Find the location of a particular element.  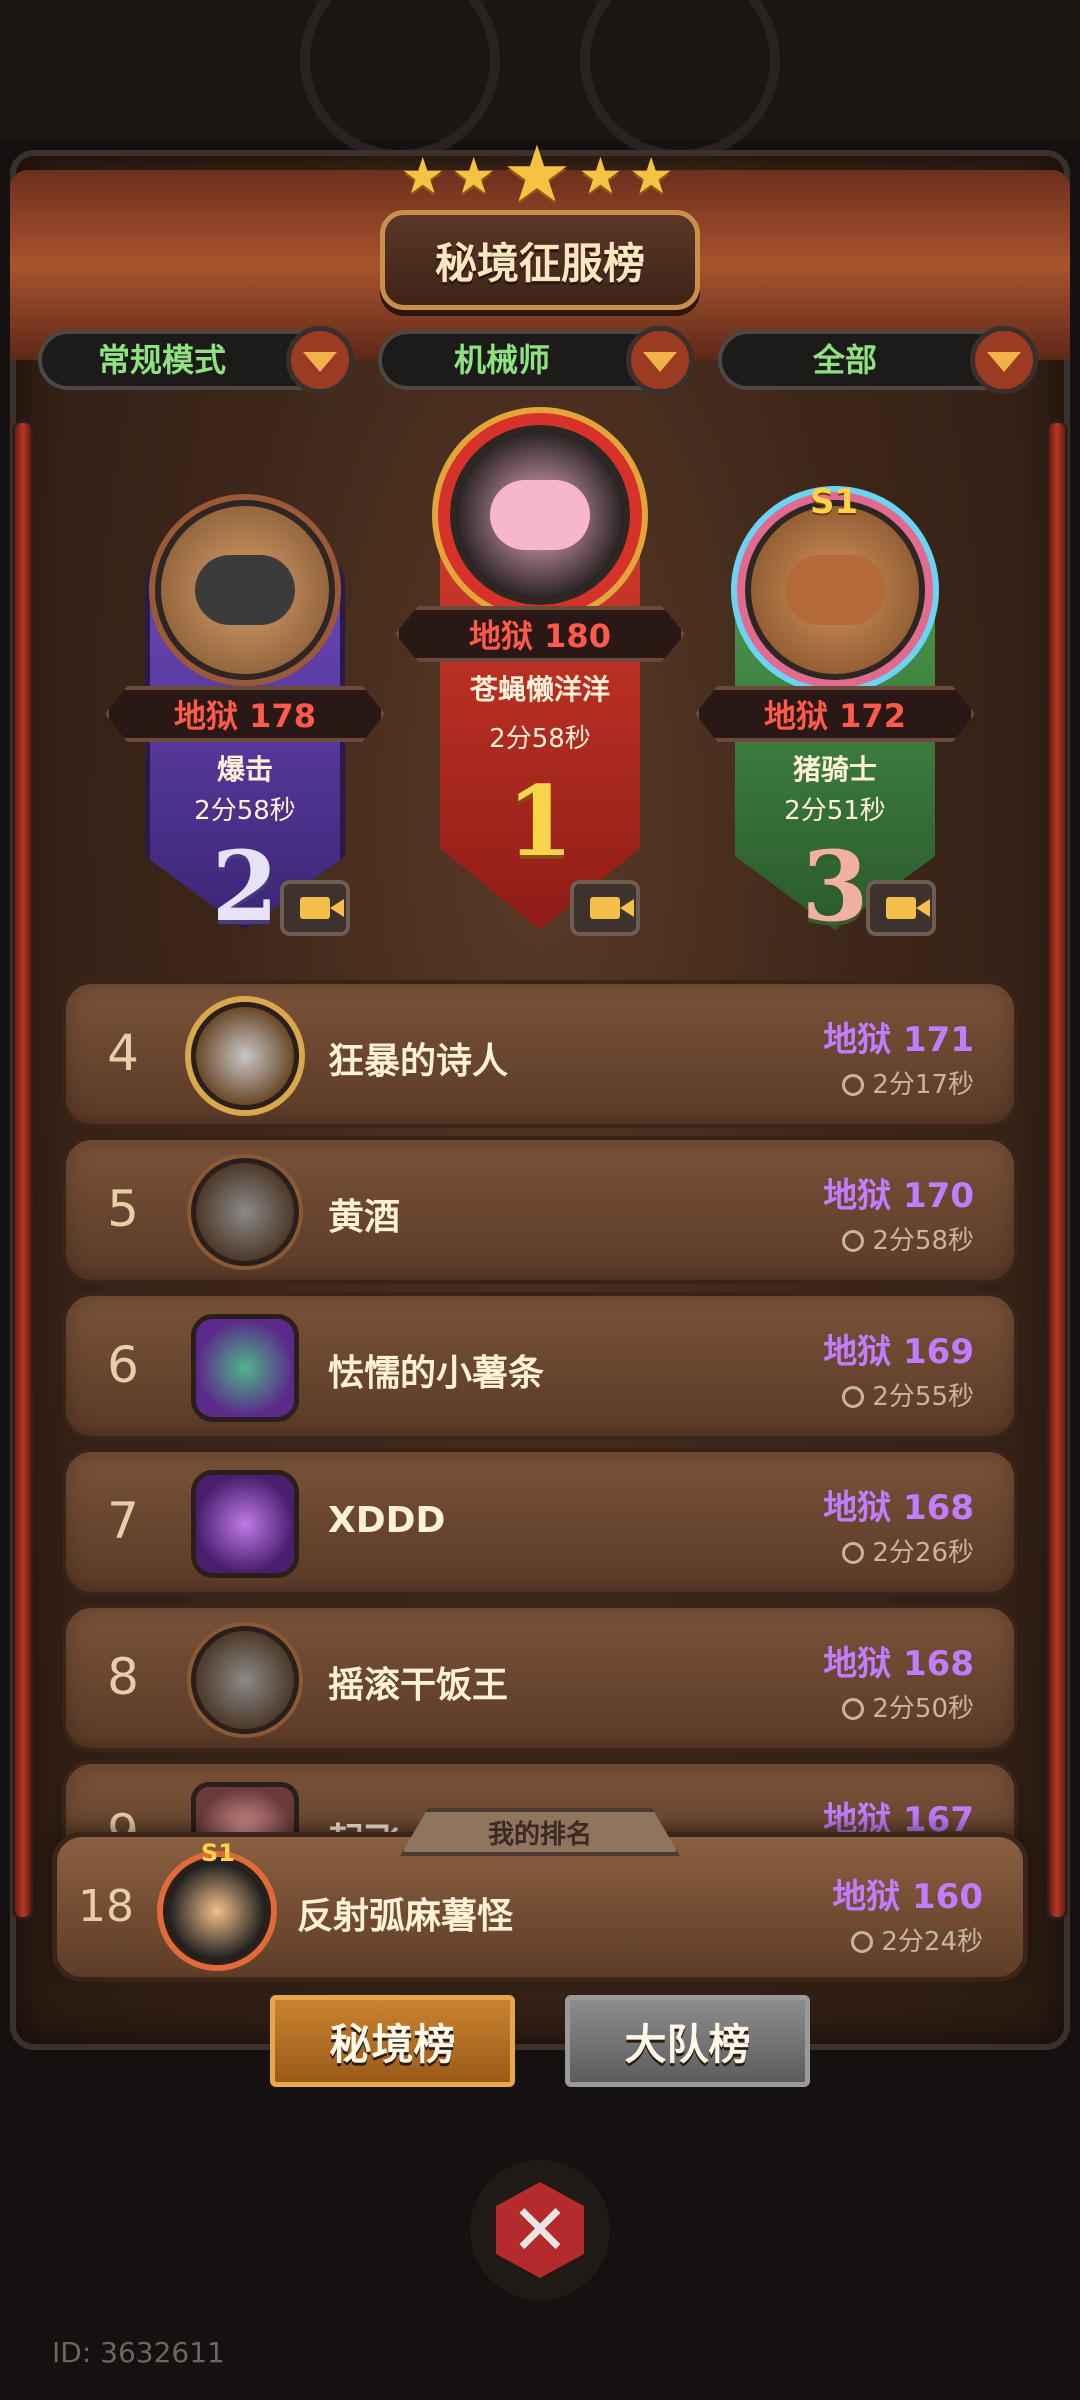

filter-class-dropdown-button is located at coordinates (660, 360).